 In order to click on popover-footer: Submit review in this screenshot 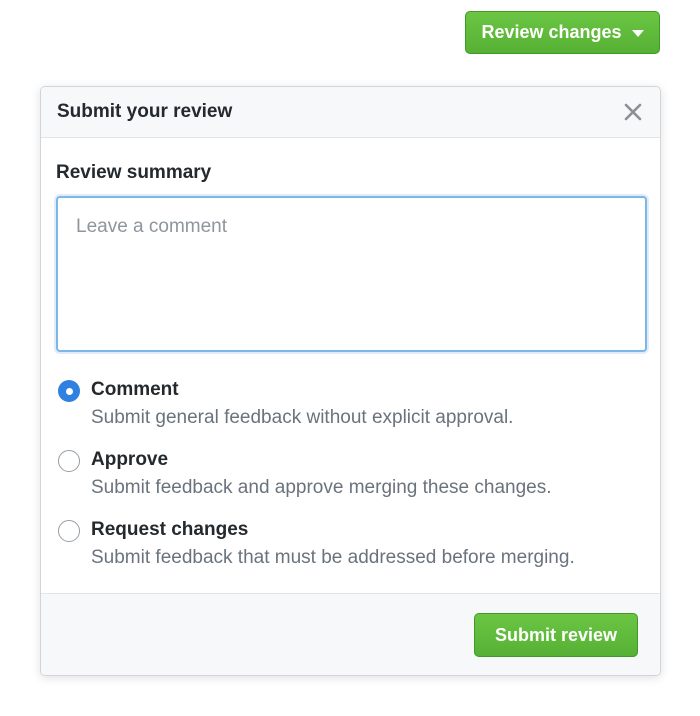, I will do `click(350, 634)`.